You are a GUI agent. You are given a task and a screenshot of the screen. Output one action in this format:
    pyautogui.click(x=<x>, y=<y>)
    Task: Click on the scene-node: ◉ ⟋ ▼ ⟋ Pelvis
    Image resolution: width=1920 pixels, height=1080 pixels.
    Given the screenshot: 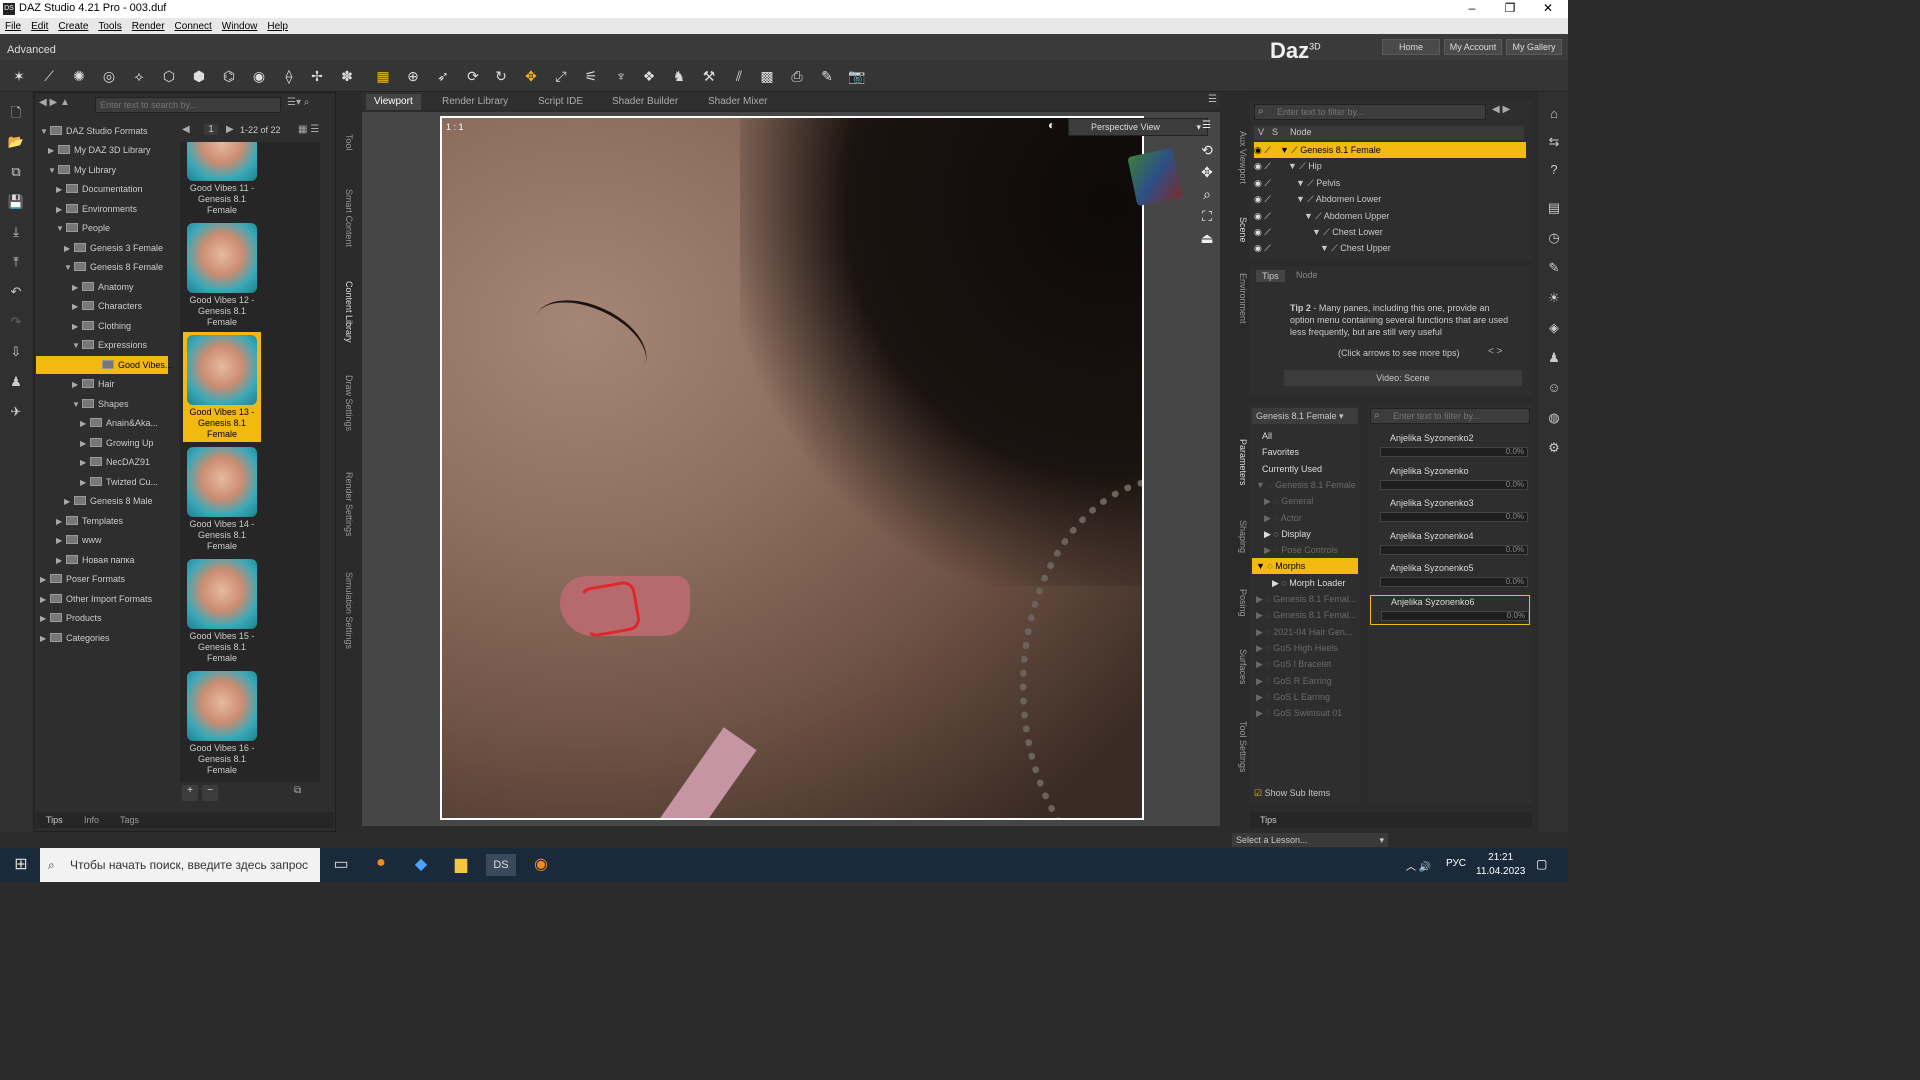 What is the action you would take?
    pyautogui.click(x=1390, y=183)
    